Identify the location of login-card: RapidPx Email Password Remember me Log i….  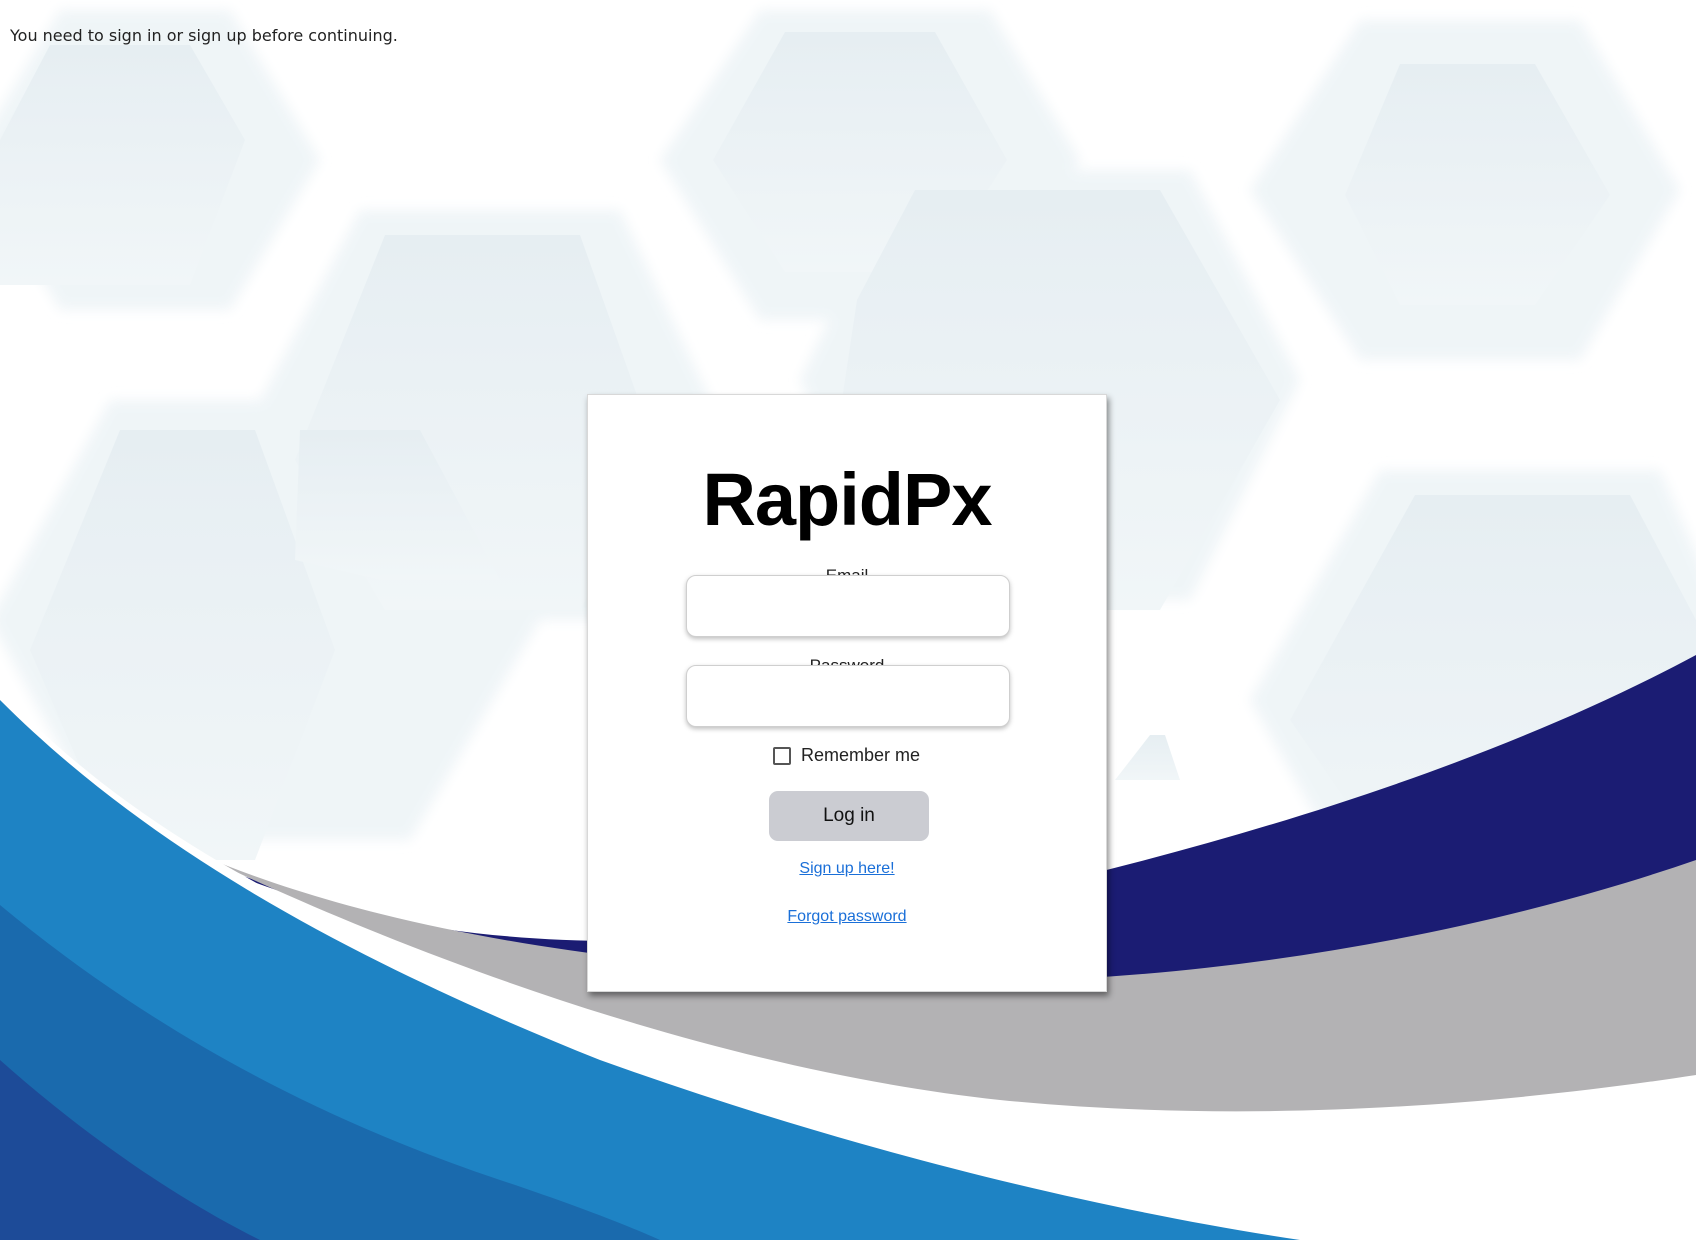
(847, 693).